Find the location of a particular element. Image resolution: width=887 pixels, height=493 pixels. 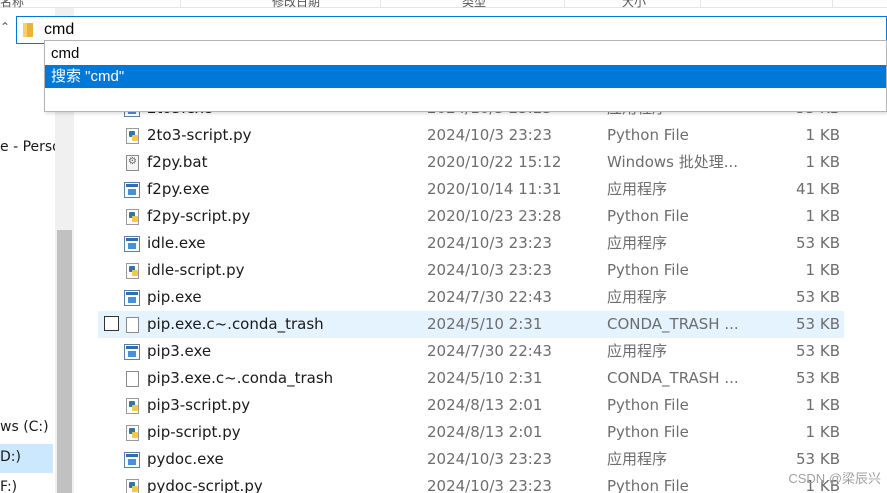

file-name: pip-script.py is located at coordinates (194, 432).